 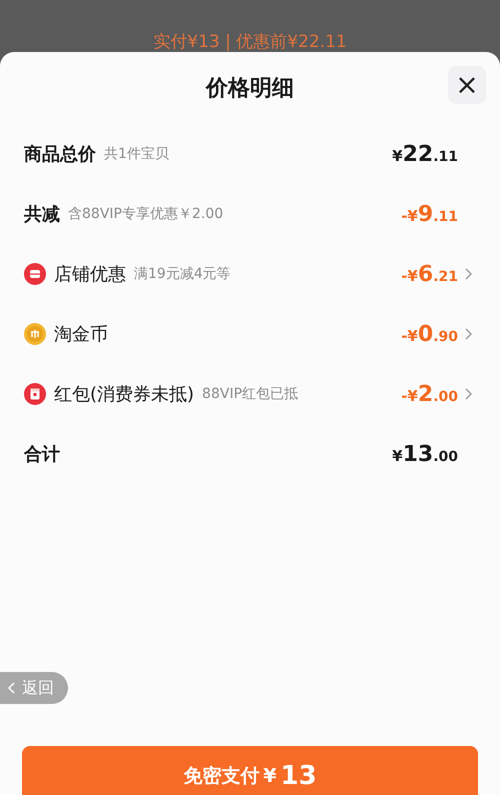 I want to click on price-amount: -¥0.90, so click(x=429, y=334).